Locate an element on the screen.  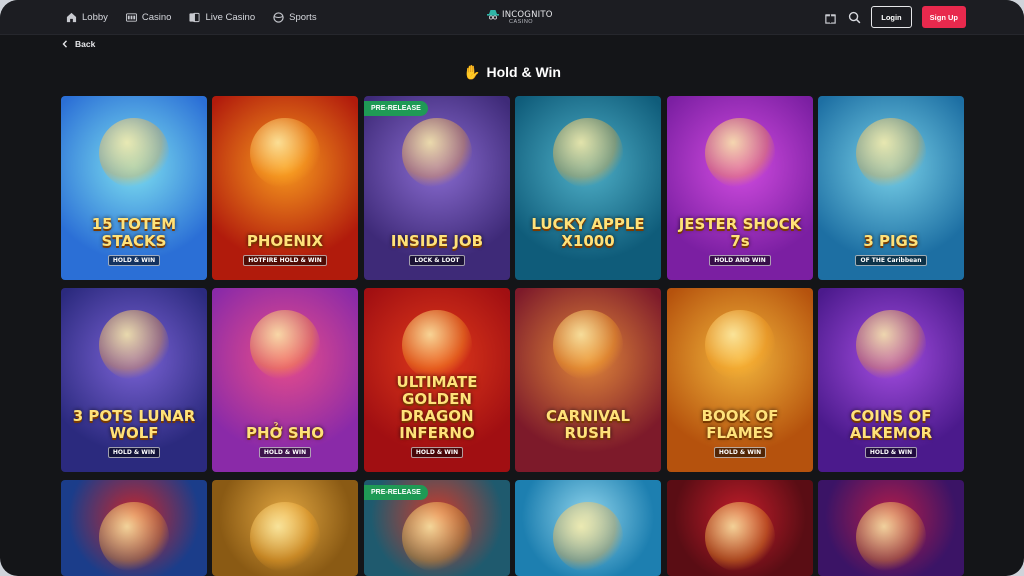
game-subtitle: HOLD AND WIN is located at coordinates (740, 260).